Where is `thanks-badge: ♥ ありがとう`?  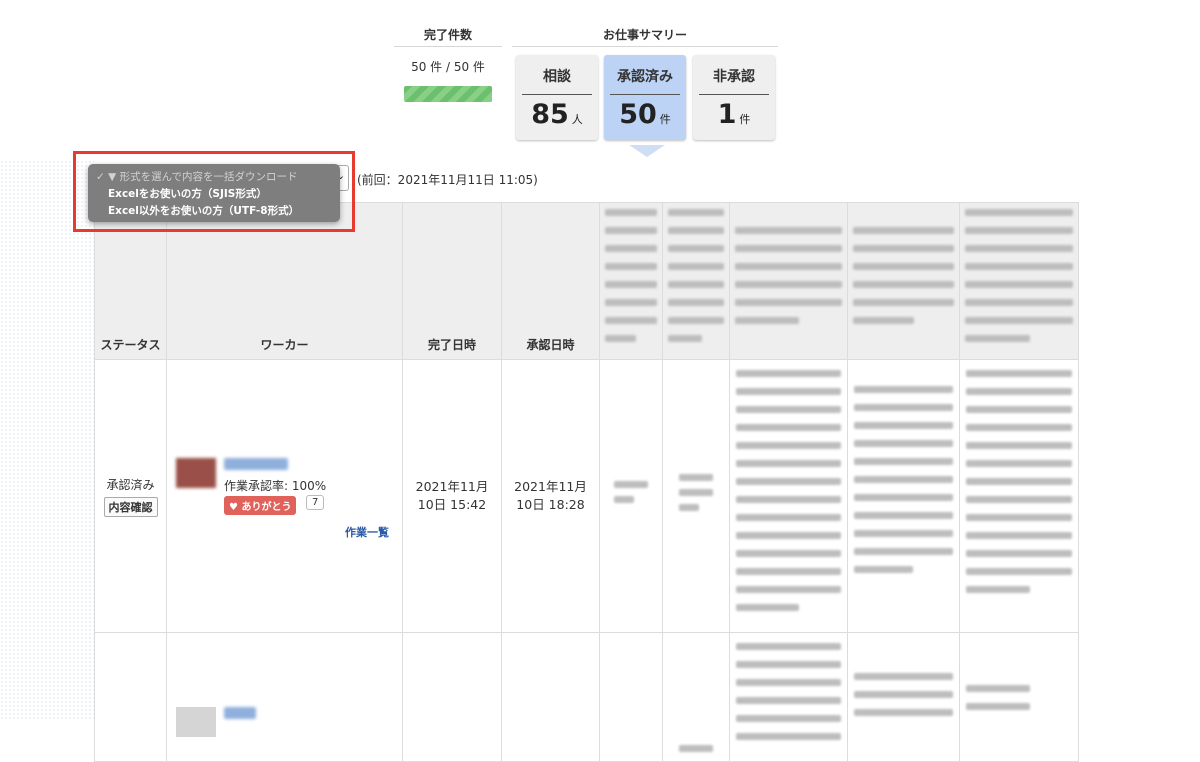 thanks-badge: ♥ ありがとう is located at coordinates (260, 505).